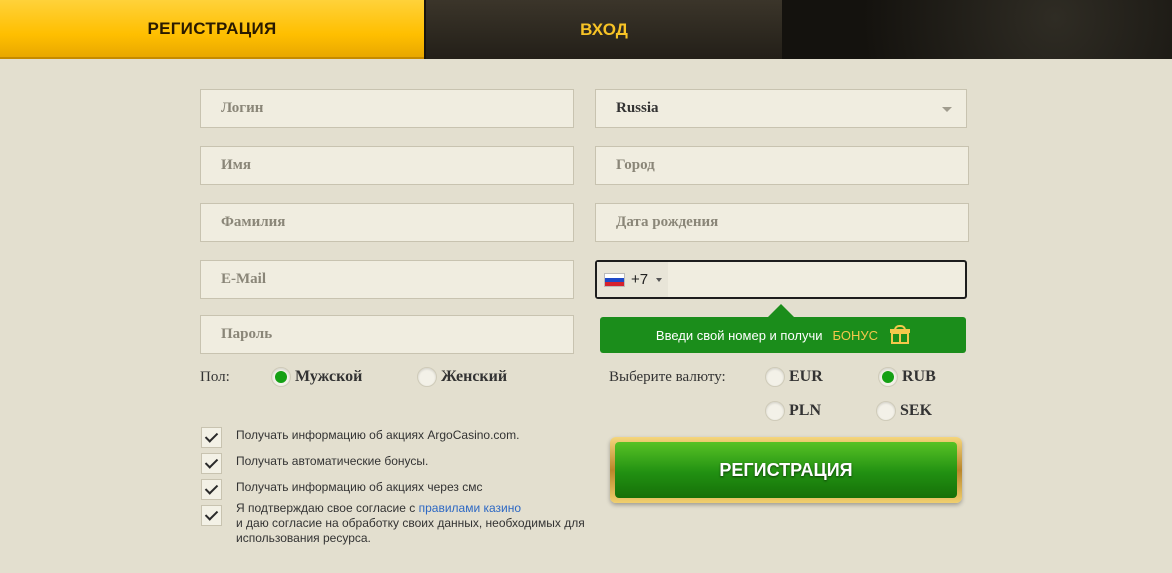  I want to click on russia-flag-icon, so click(614, 279).